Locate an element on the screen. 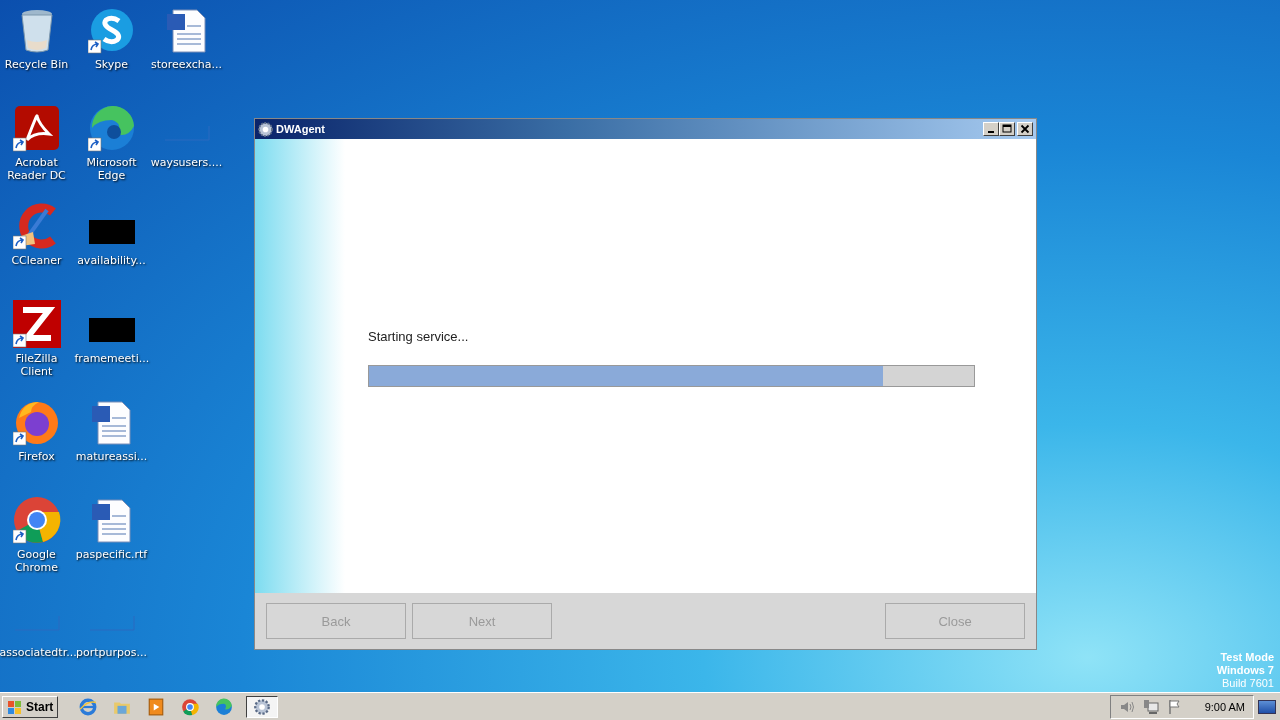 The width and height of the screenshot is (1280, 720). start-button: Start is located at coordinates (30, 706).